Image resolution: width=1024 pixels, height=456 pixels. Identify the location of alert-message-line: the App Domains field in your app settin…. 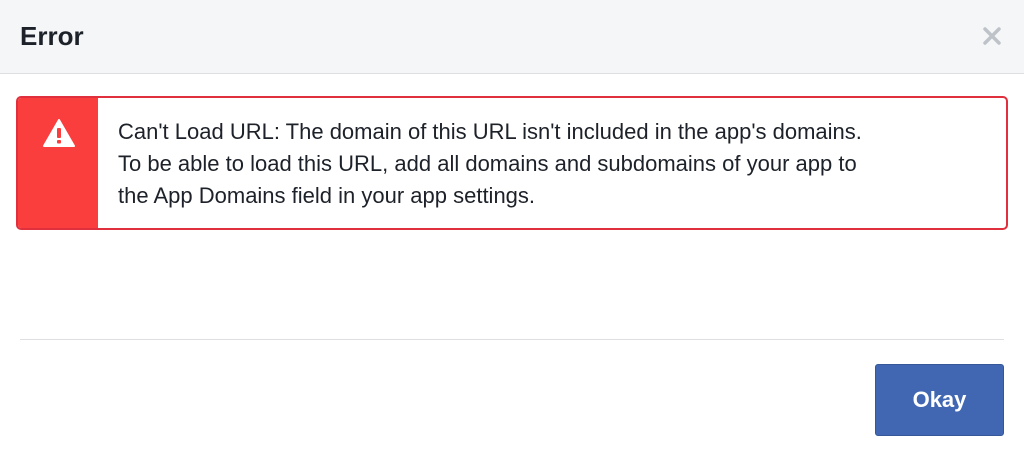
(327, 195).